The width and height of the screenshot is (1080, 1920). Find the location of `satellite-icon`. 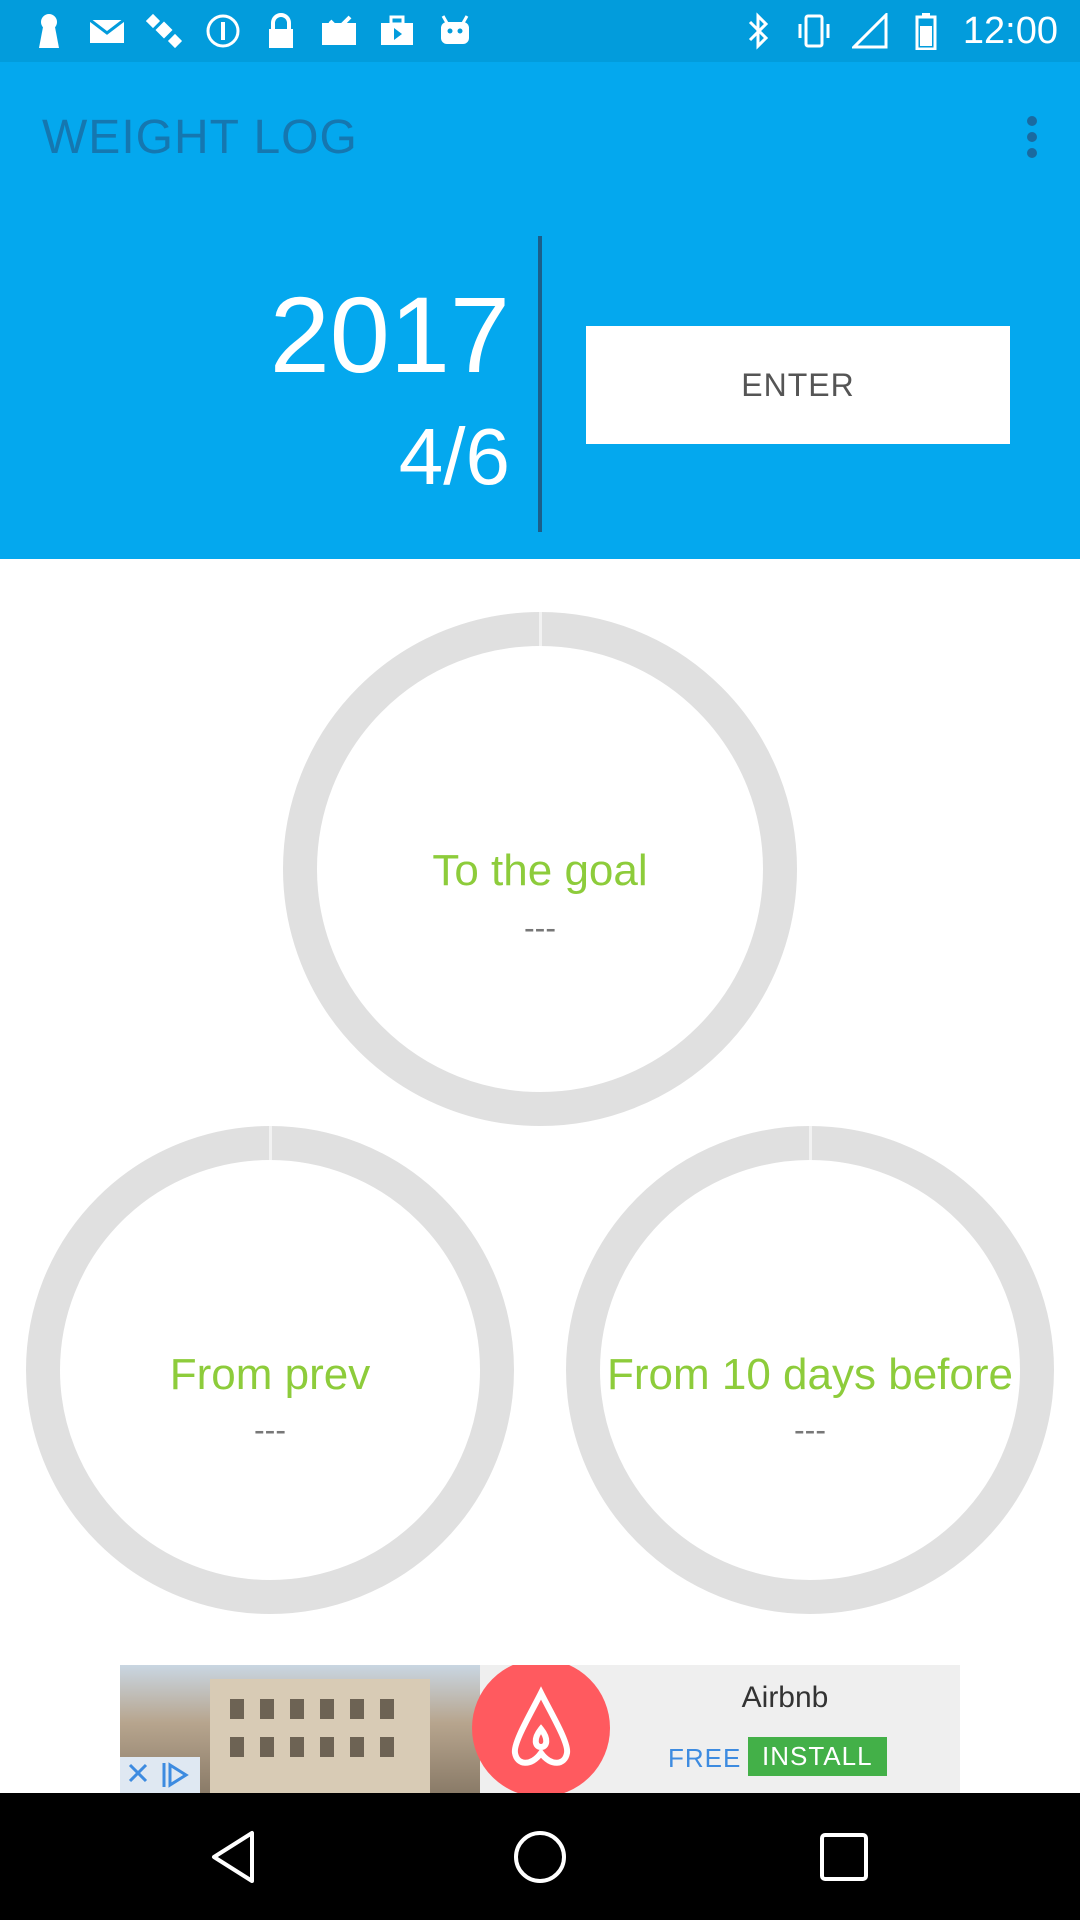

satellite-icon is located at coordinates (165, 31).